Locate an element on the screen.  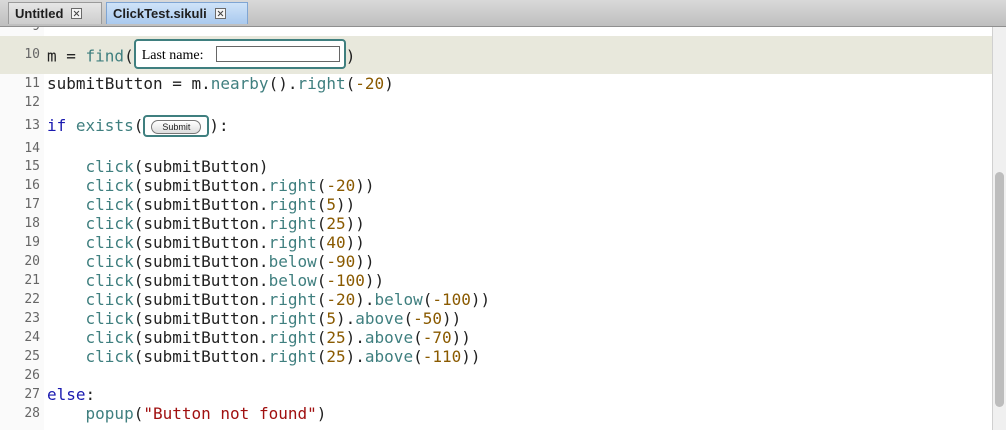
code-text: else: is located at coordinates (71, 394).